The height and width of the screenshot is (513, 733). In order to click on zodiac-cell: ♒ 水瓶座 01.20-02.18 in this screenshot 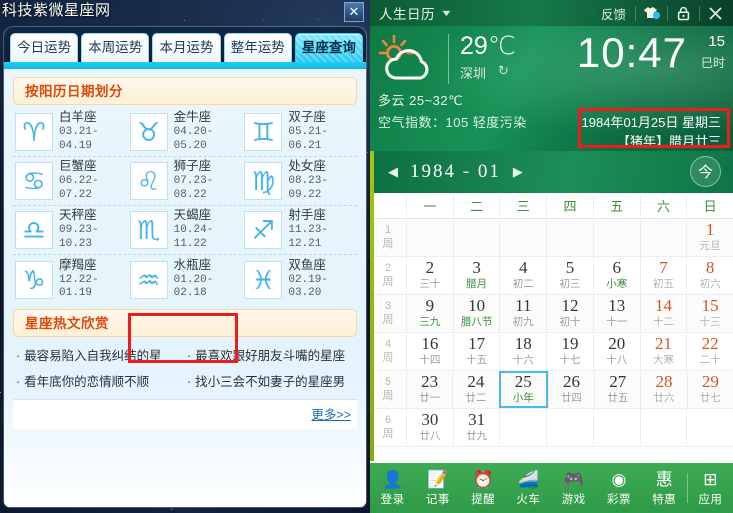, I will do `click(185, 279)`.